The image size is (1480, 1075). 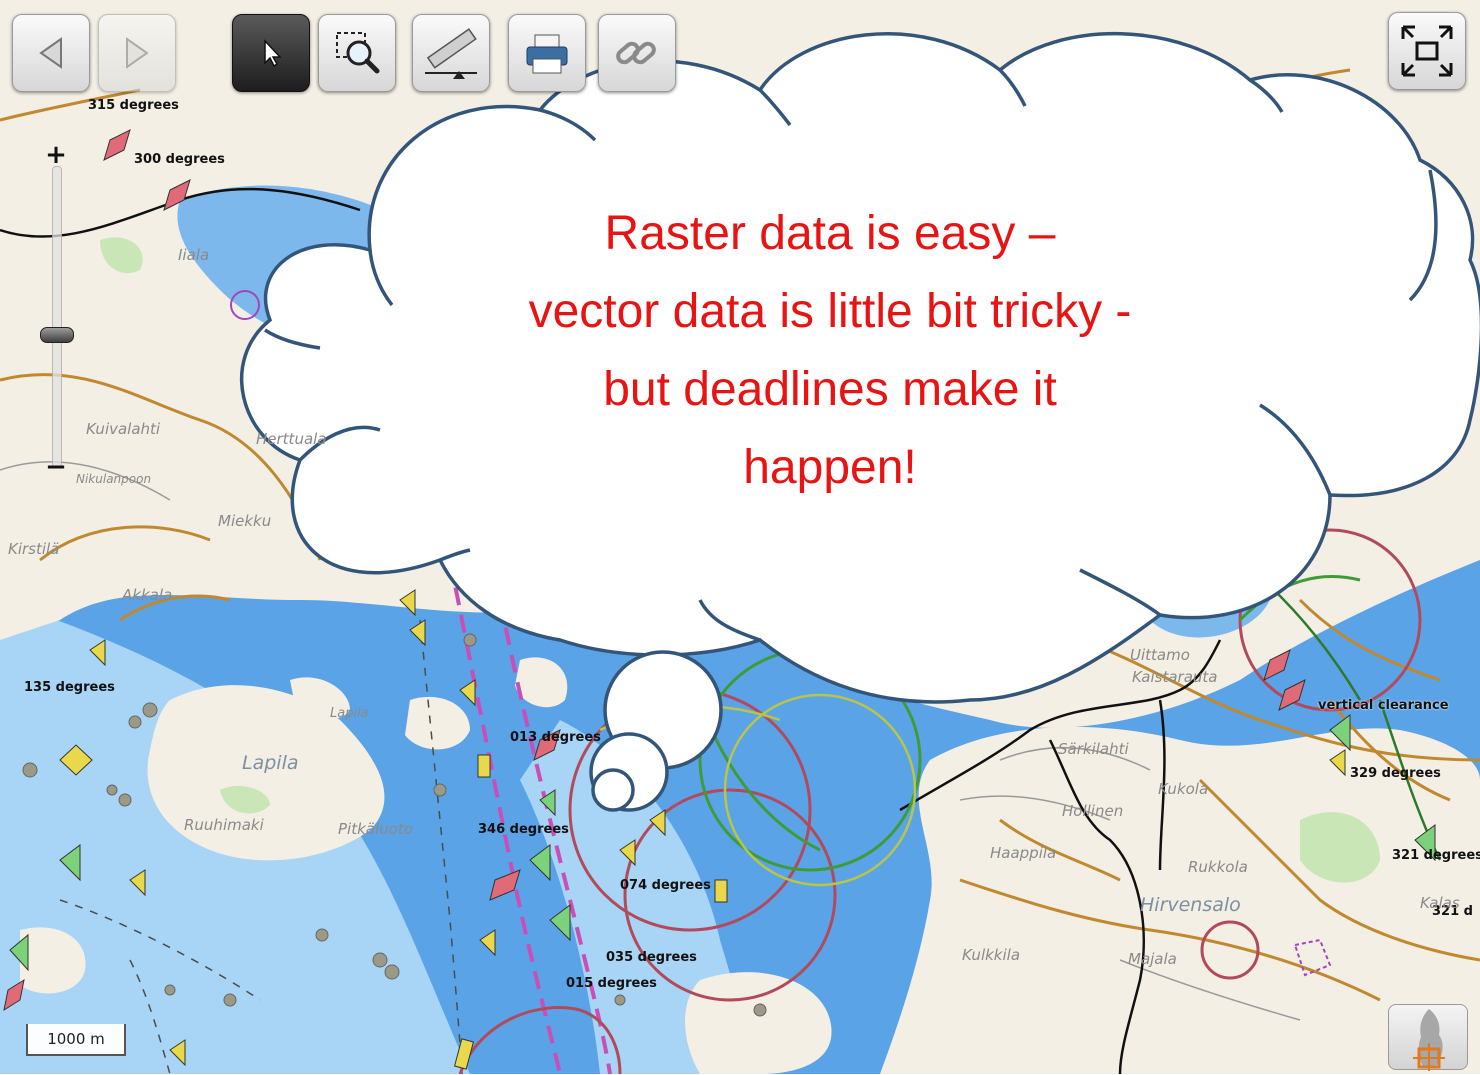 I want to click on zoom-box-button, so click(x=357, y=53).